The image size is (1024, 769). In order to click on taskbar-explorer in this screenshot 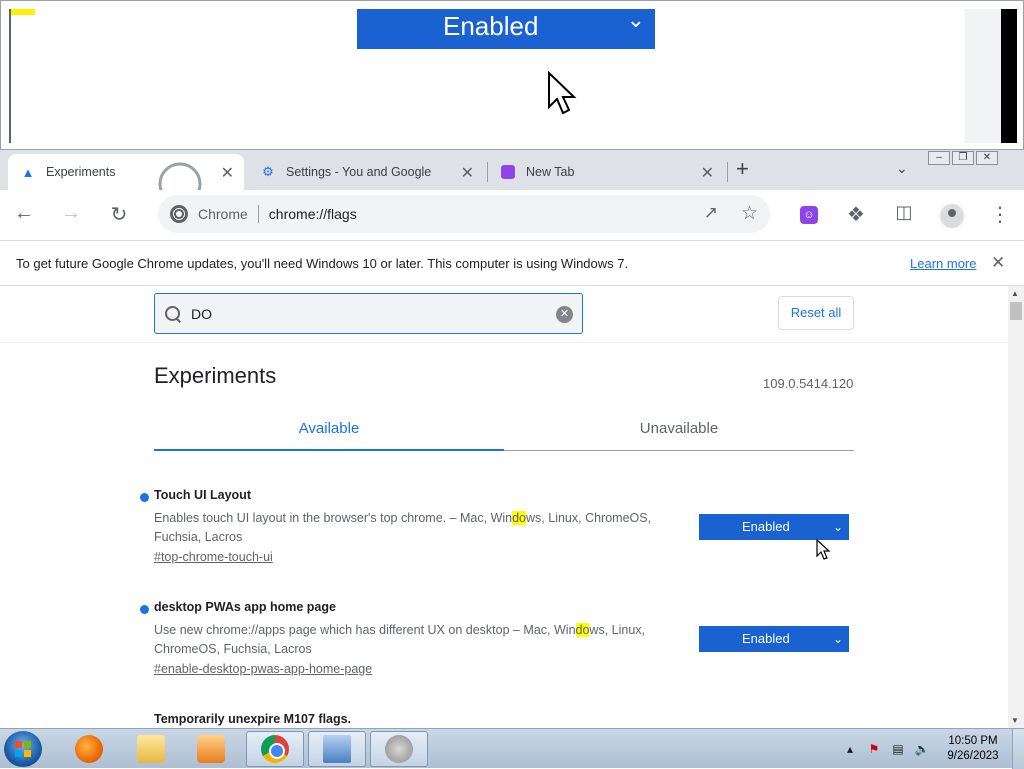, I will do `click(151, 749)`.